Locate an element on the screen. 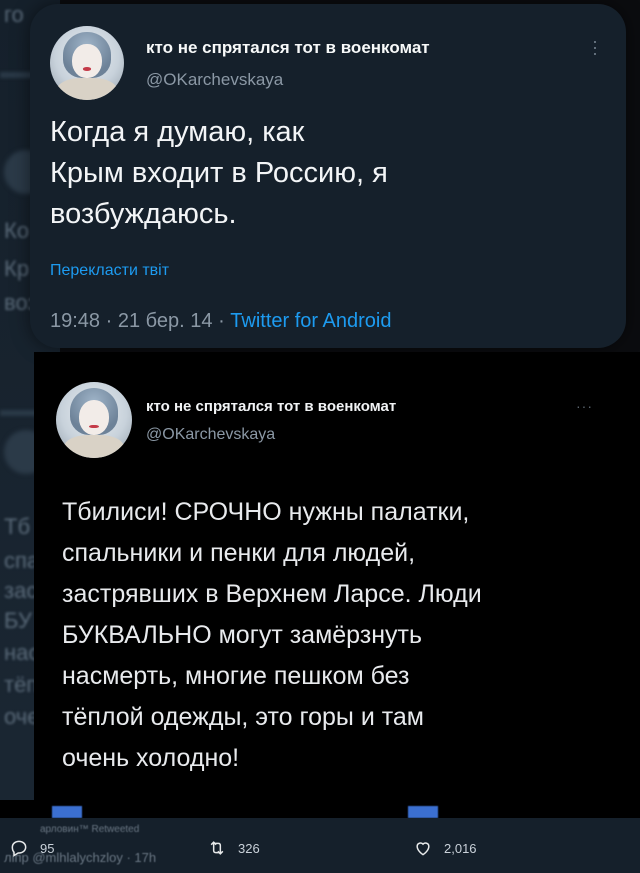  background-ghost-text: го is located at coordinates (14, 14).